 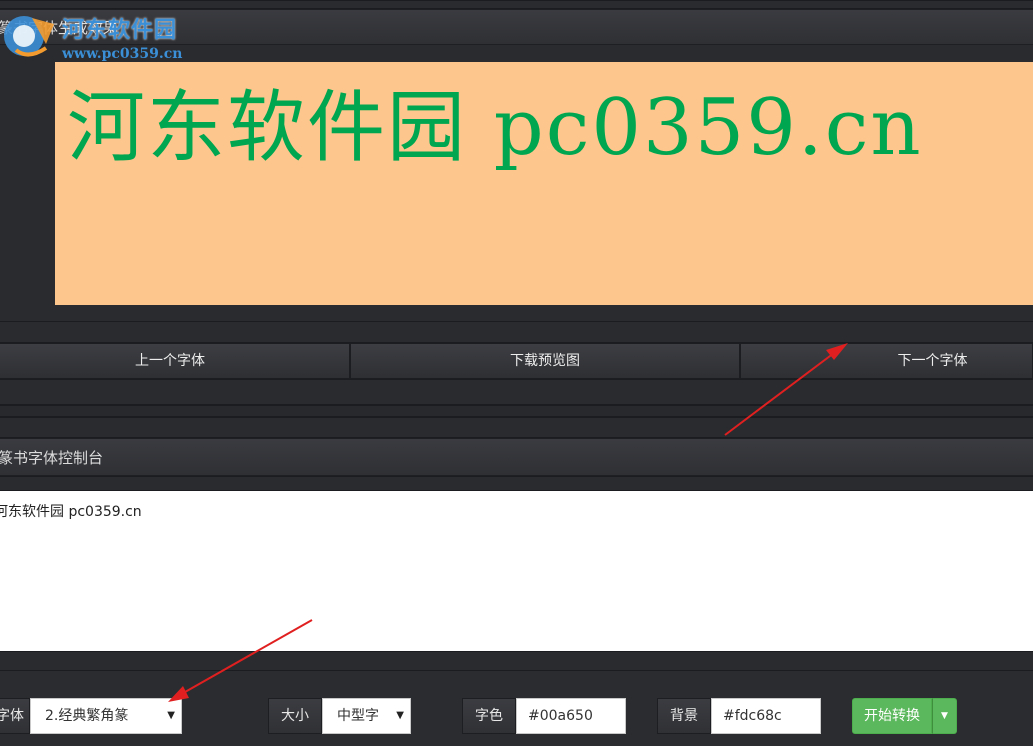 I want to click on next-font-button: 下一个字体, so click(x=886, y=361).